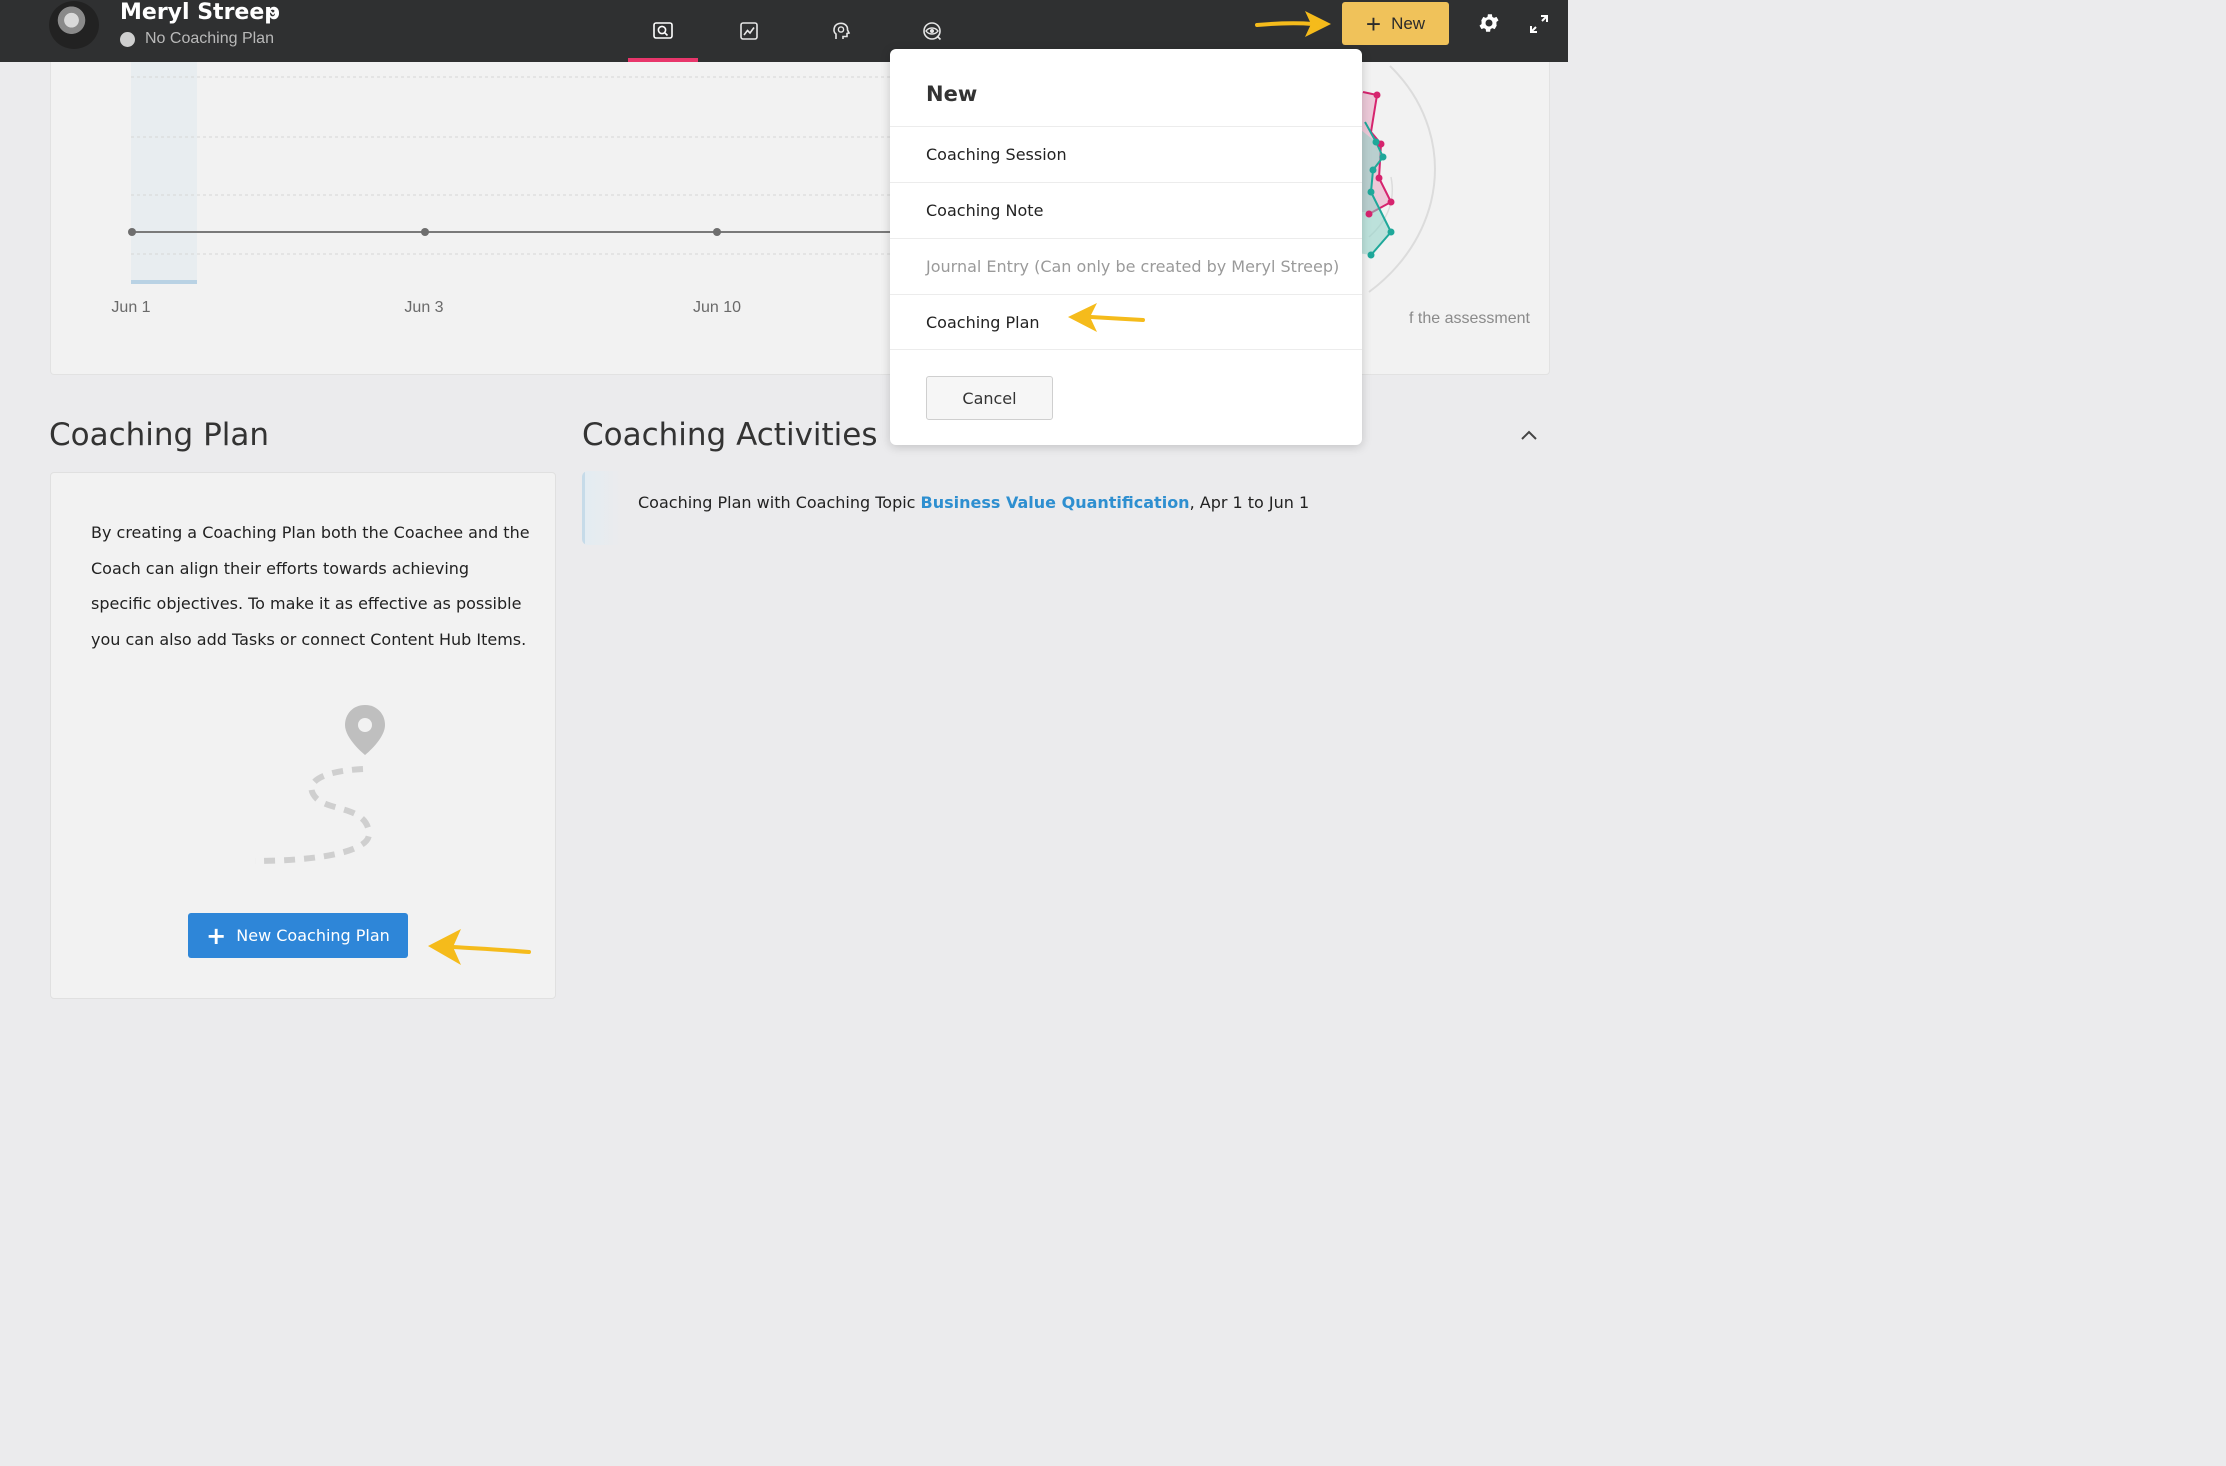 This screenshot has width=2226, height=1466. I want to click on tab-charts, so click(749, 31).